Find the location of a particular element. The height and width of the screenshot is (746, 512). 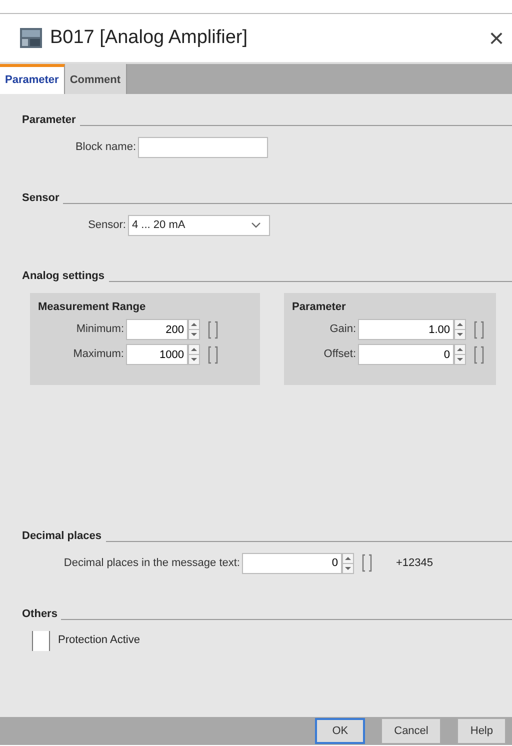

group-title: Parameter is located at coordinates (319, 307).